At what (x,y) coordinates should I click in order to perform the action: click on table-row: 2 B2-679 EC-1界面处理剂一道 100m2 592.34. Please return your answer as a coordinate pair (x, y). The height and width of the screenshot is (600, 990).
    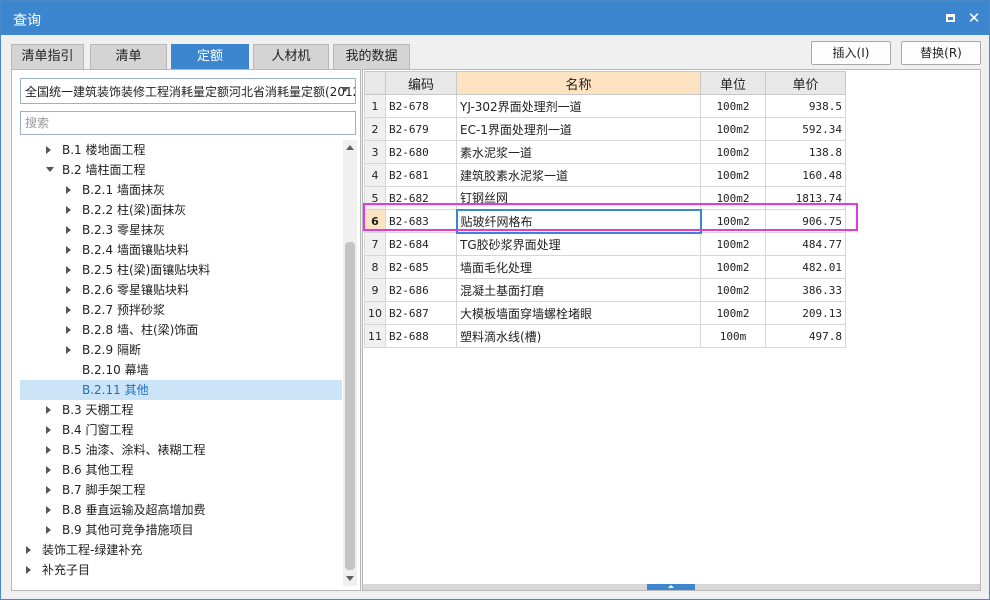
    Looking at the image, I should click on (605, 129).